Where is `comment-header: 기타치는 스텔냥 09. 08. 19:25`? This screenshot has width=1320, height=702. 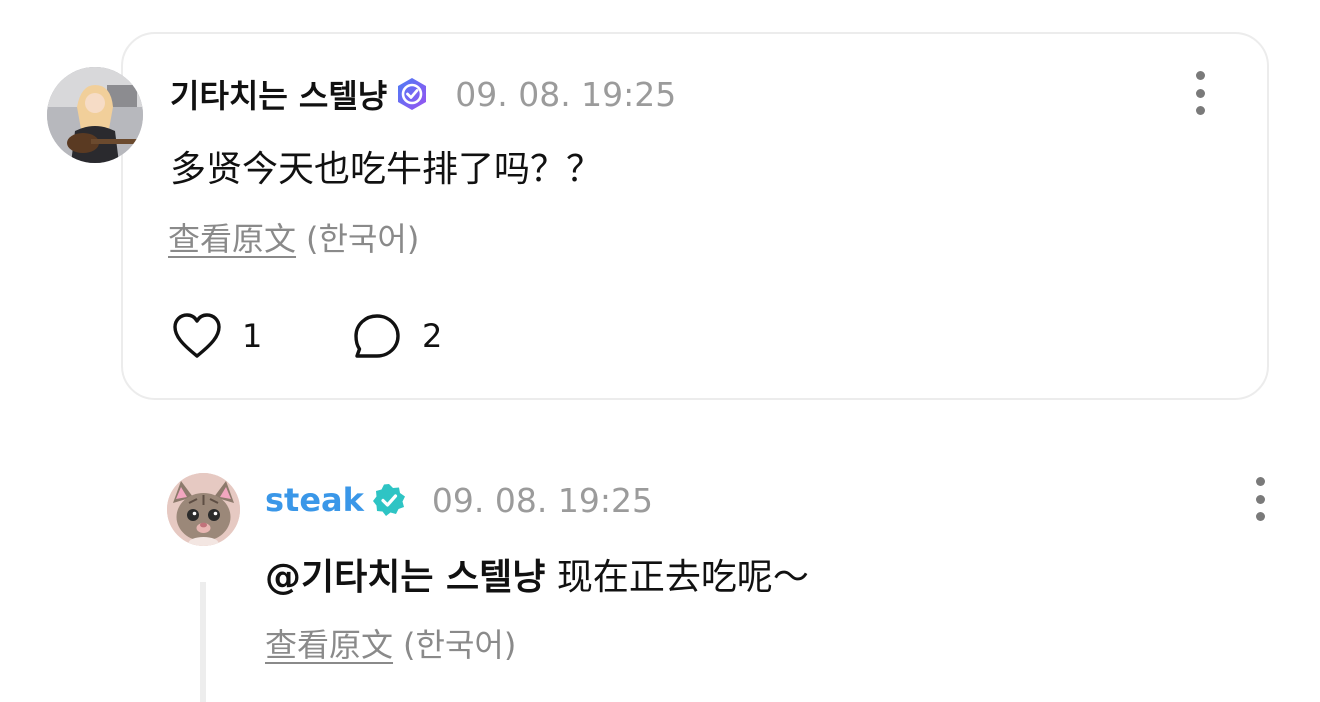
comment-header: 기타치는 스텔냥 09. 08. 19:25 is located at coordinates (423, 94).